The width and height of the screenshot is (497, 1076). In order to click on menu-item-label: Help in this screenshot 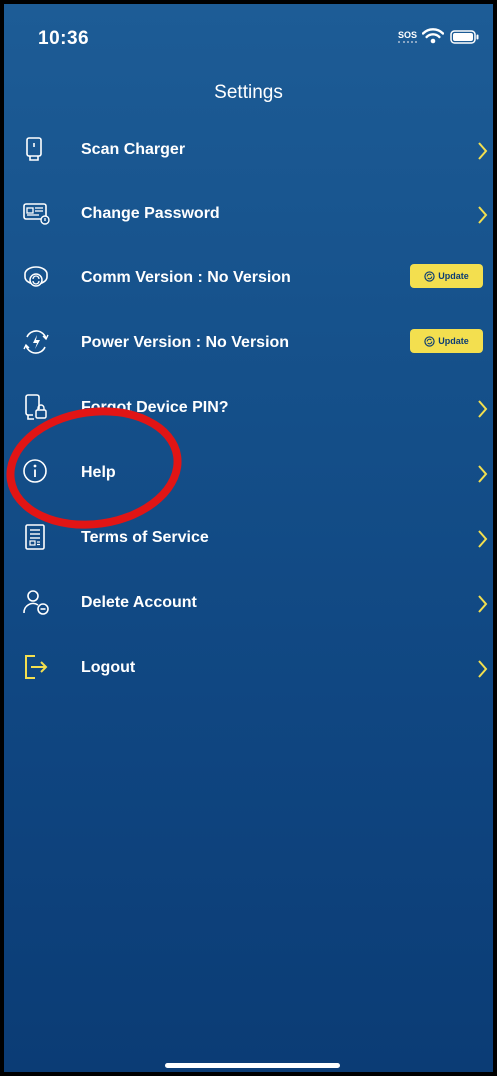, I will do `click(98, 472)`.